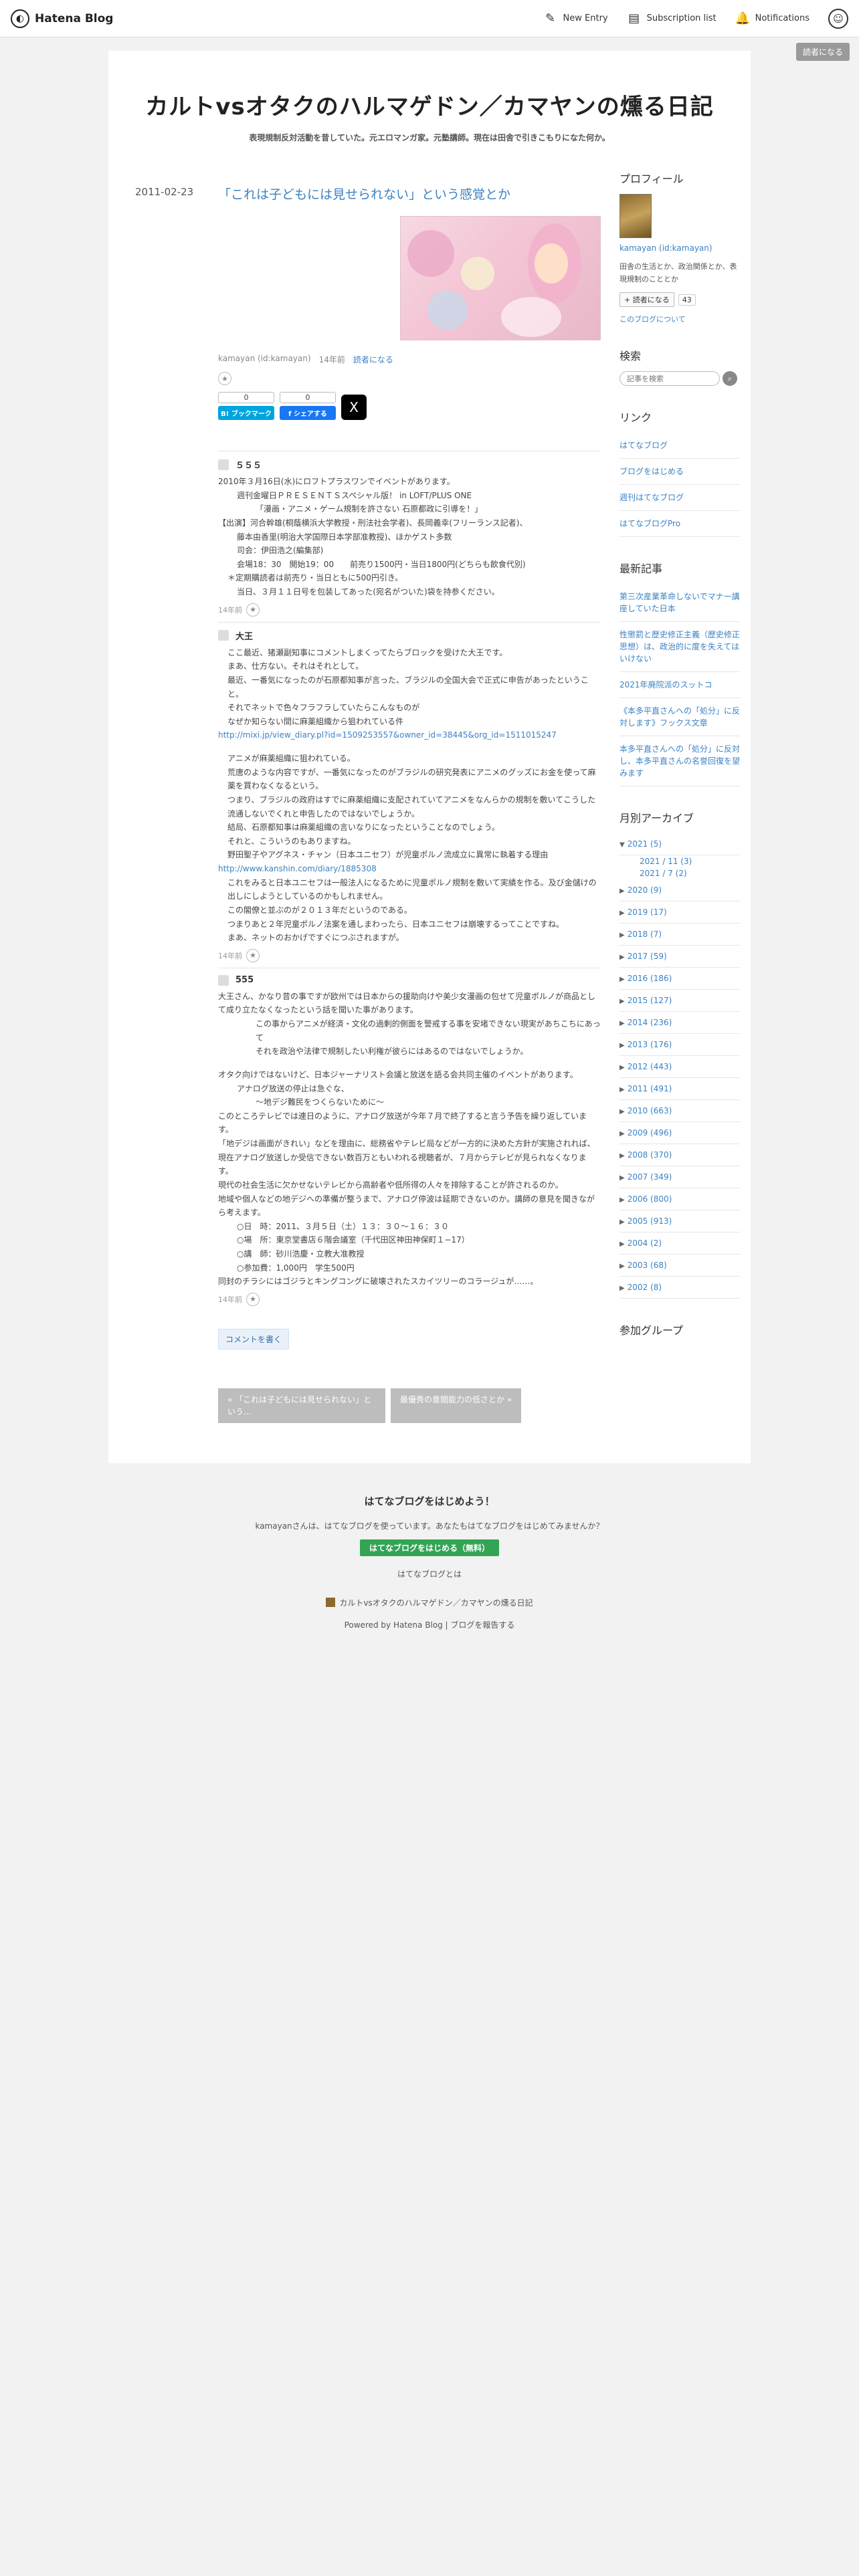  What do you see at coordinates (429, 1574) in the screenshot?
I see `about-hatena-link: はてなブログとは` at bounding box center [429, 1574].